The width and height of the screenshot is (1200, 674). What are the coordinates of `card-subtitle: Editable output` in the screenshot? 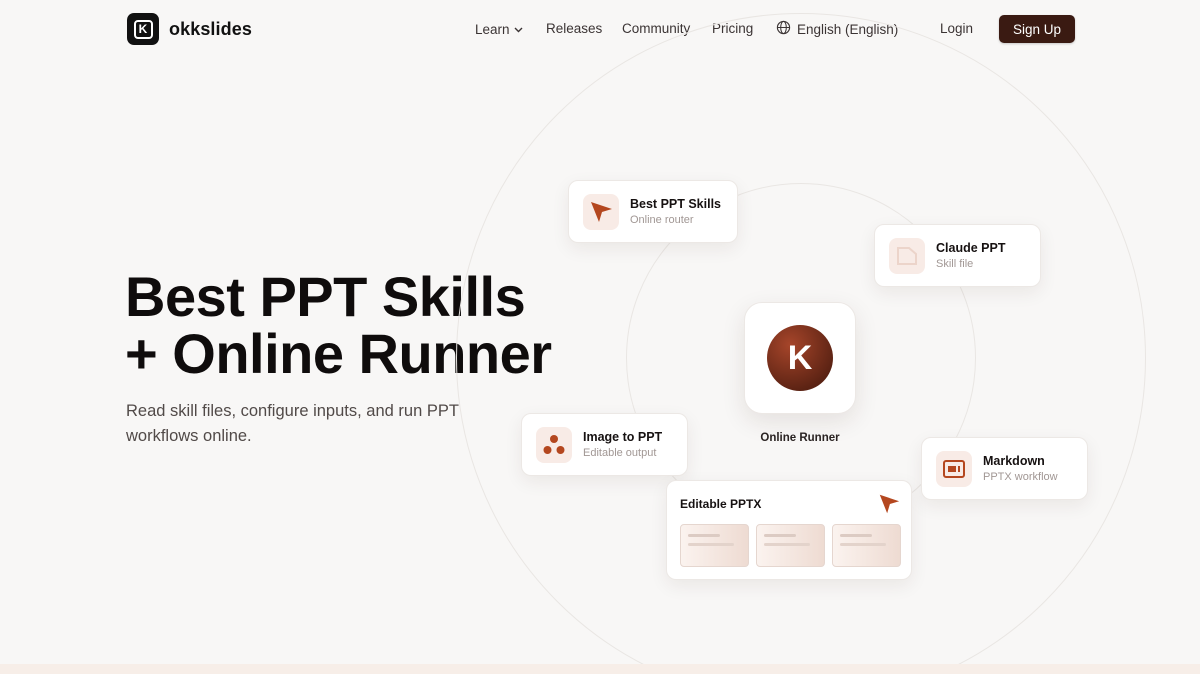 It's located at (620, 453).